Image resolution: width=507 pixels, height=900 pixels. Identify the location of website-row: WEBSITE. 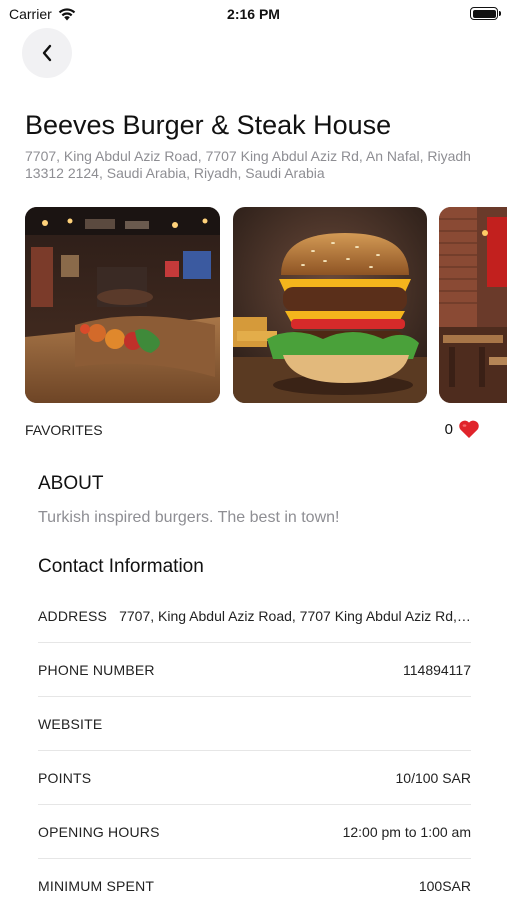
(254, 724).